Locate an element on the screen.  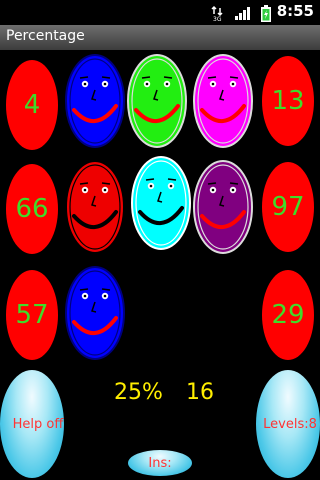
number-value: 57 is located at coordinates (32, 315).